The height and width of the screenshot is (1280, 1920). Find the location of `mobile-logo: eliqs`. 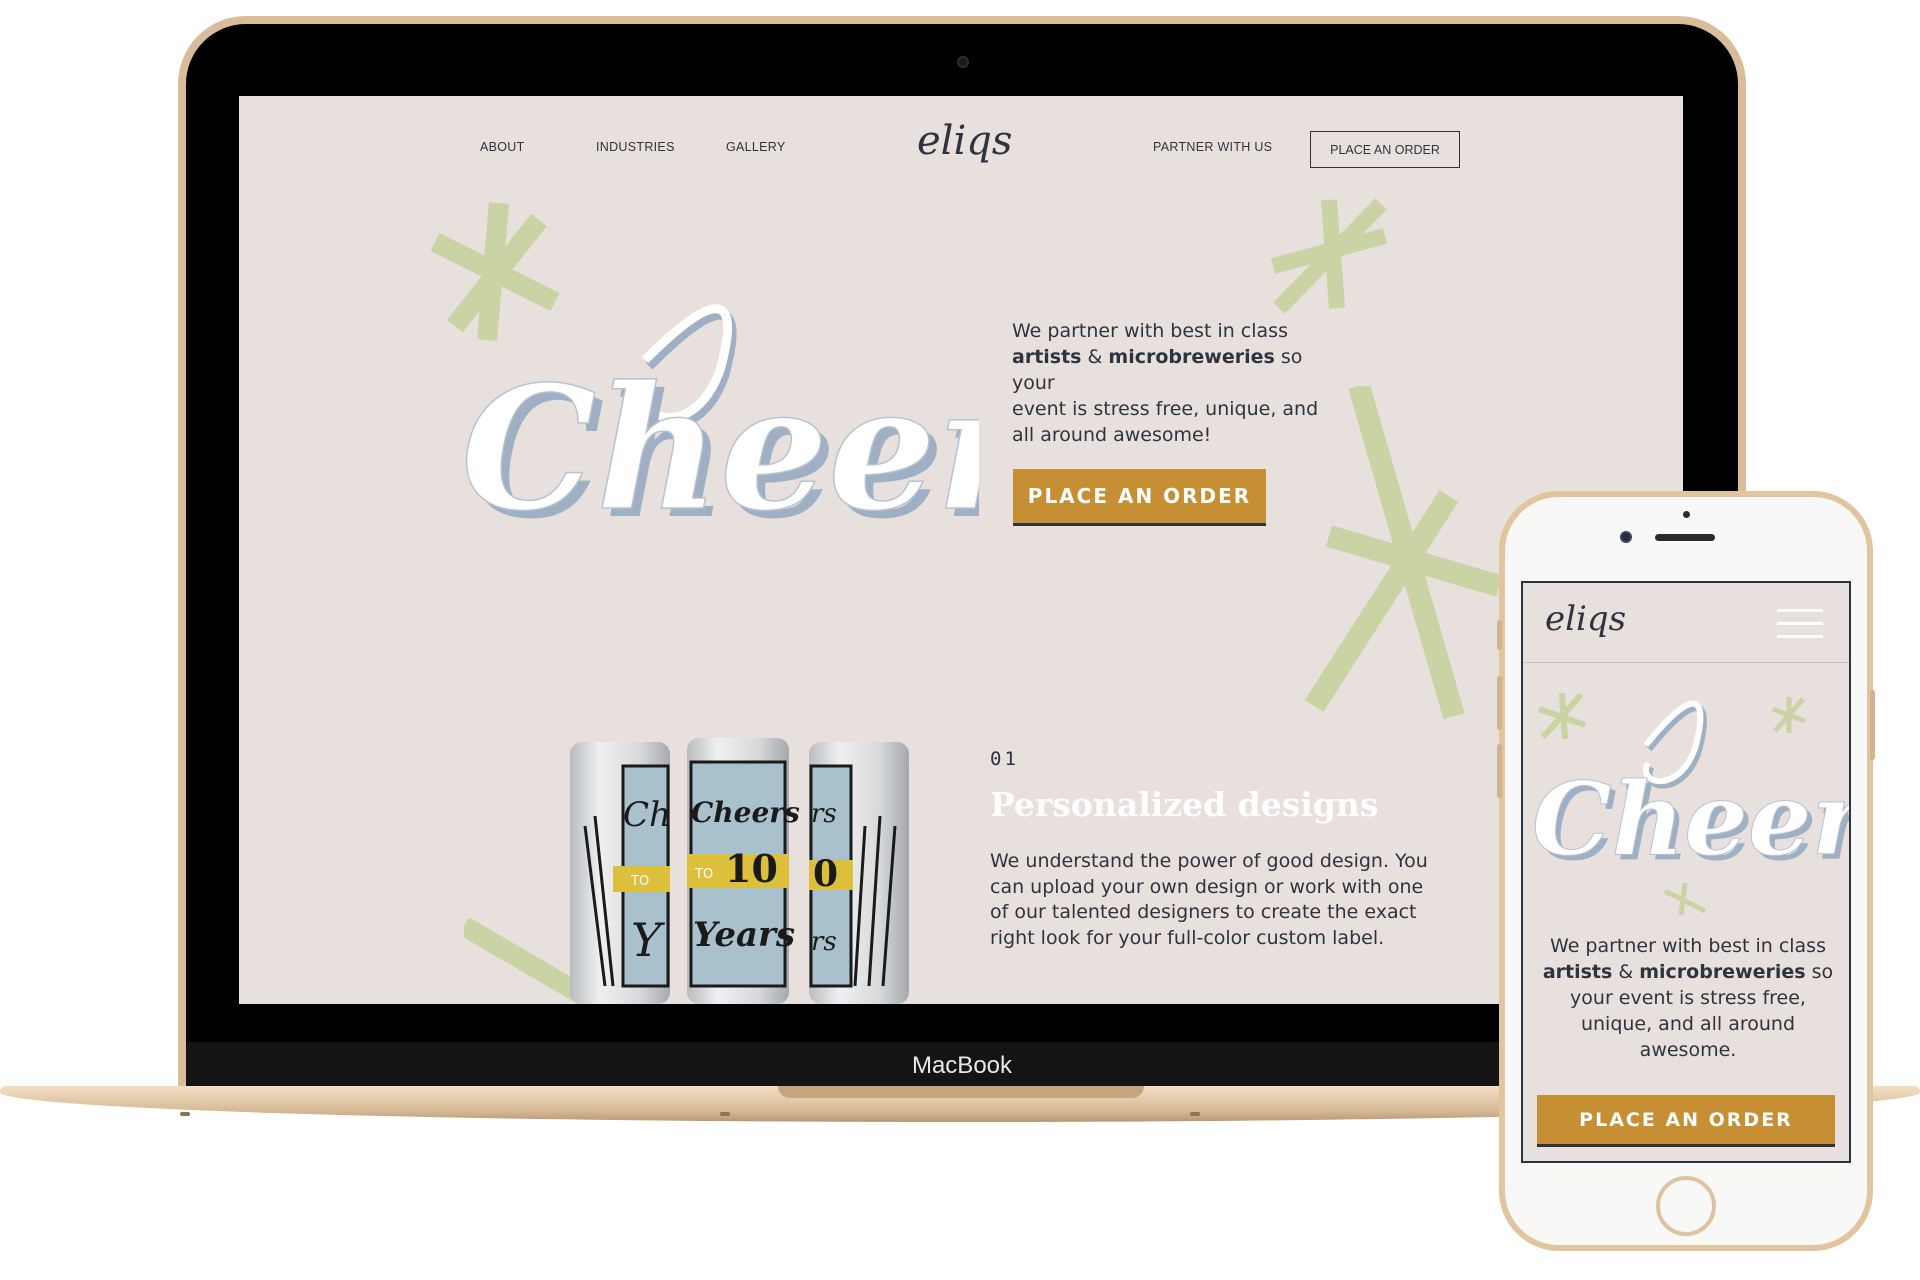

mobile-logo: eliqs is located at coordinates (1585, 619).